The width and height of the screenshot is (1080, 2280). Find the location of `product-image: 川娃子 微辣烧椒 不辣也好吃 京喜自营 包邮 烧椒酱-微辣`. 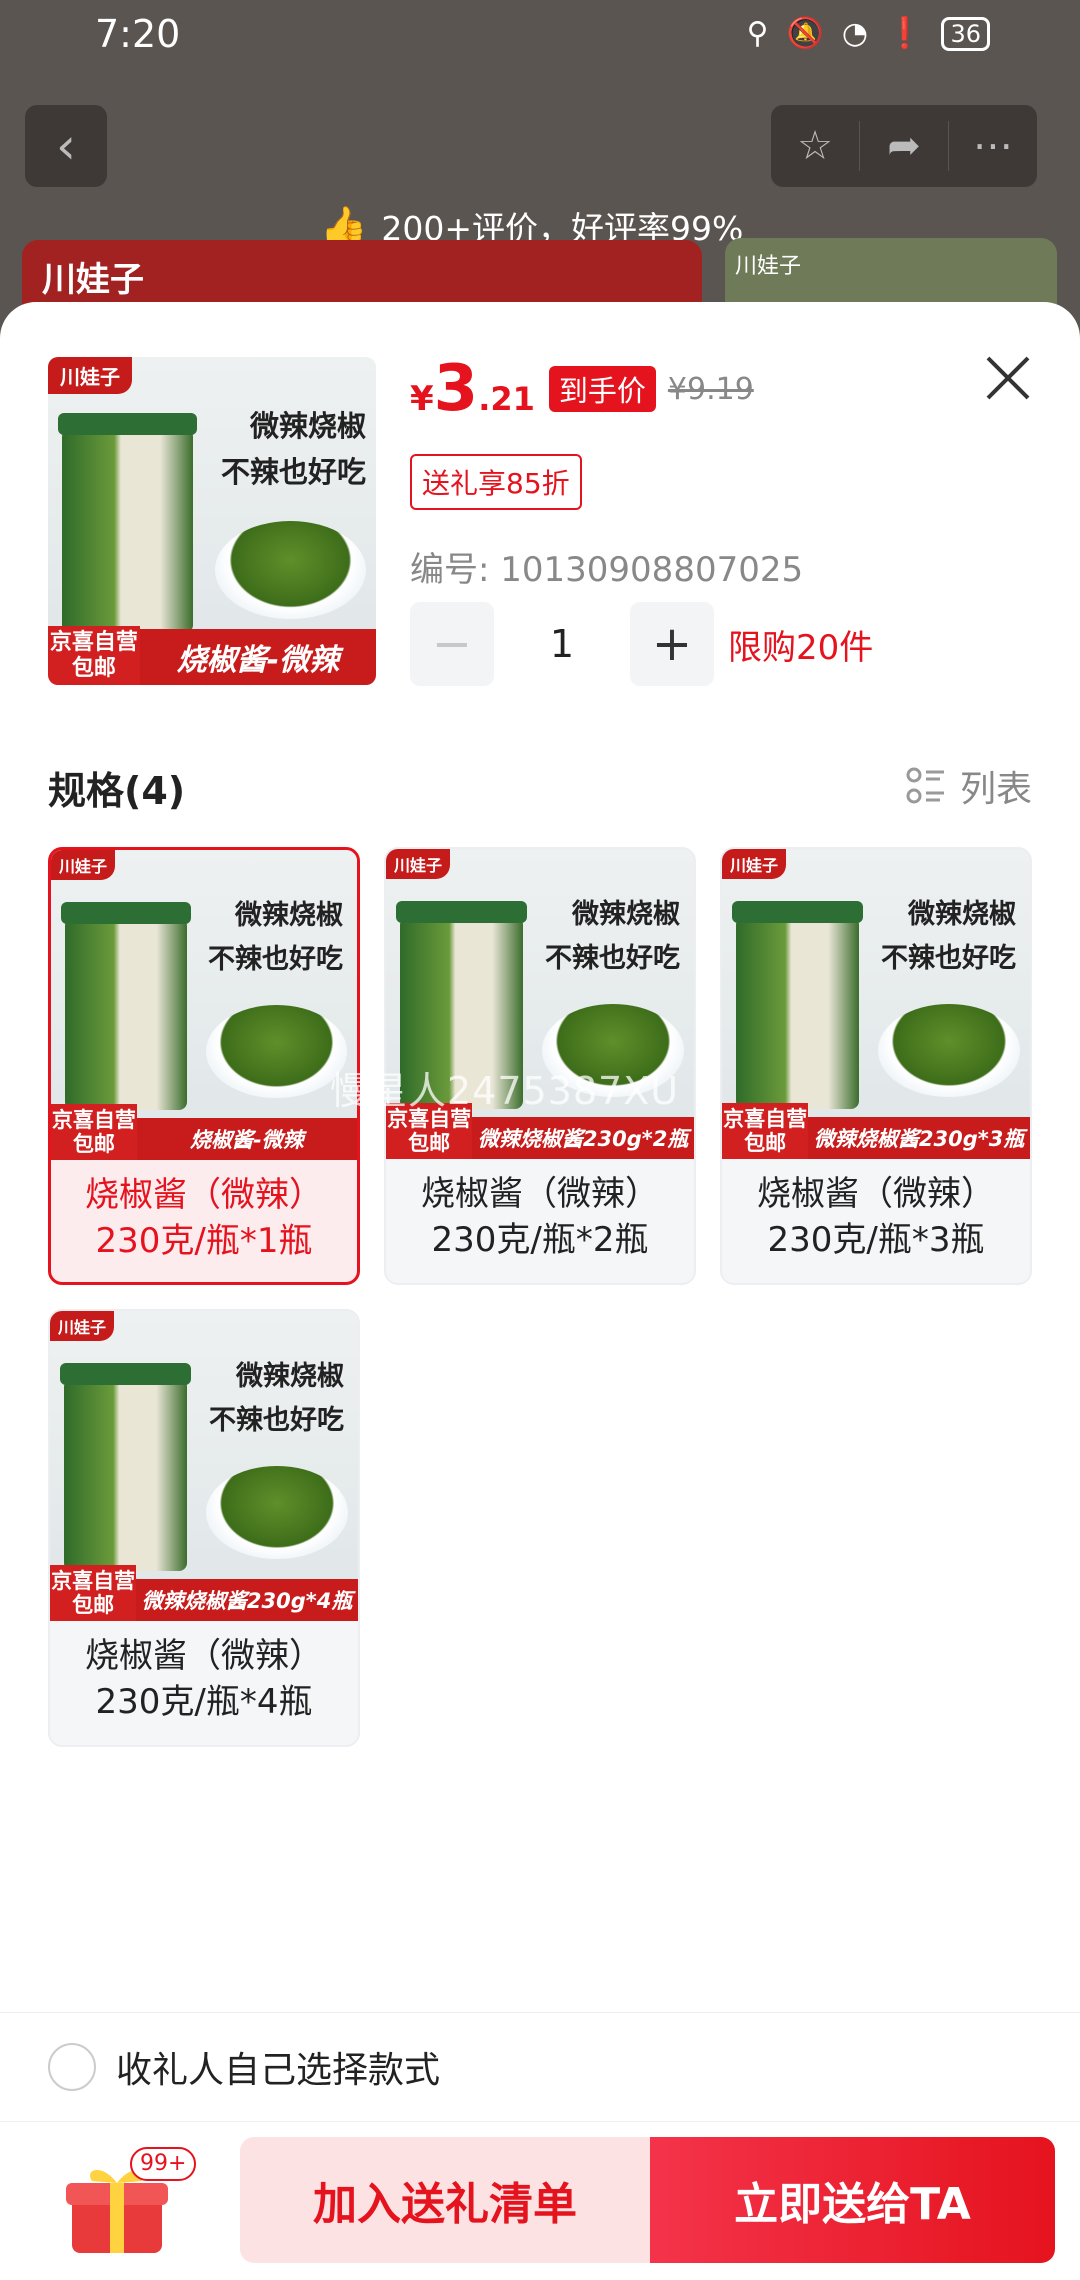

product-image: 川娃子 微辣烧椒 不辣也好吃 京喜自营 包邮 烧椒酱-微辣 is located at coordinates (212, 521).